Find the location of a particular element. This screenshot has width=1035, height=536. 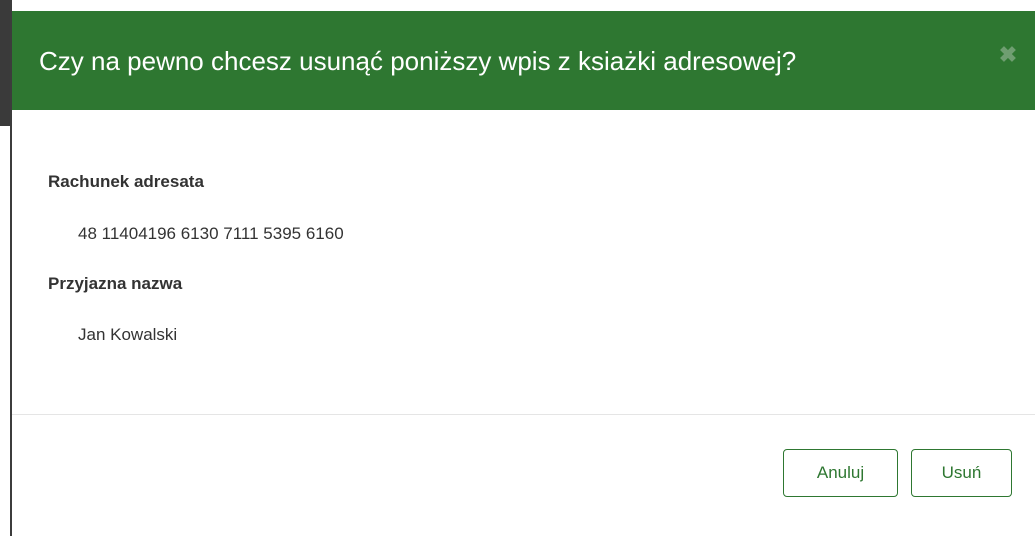

close-button: ✖ is located at coordinates (1008, 55).